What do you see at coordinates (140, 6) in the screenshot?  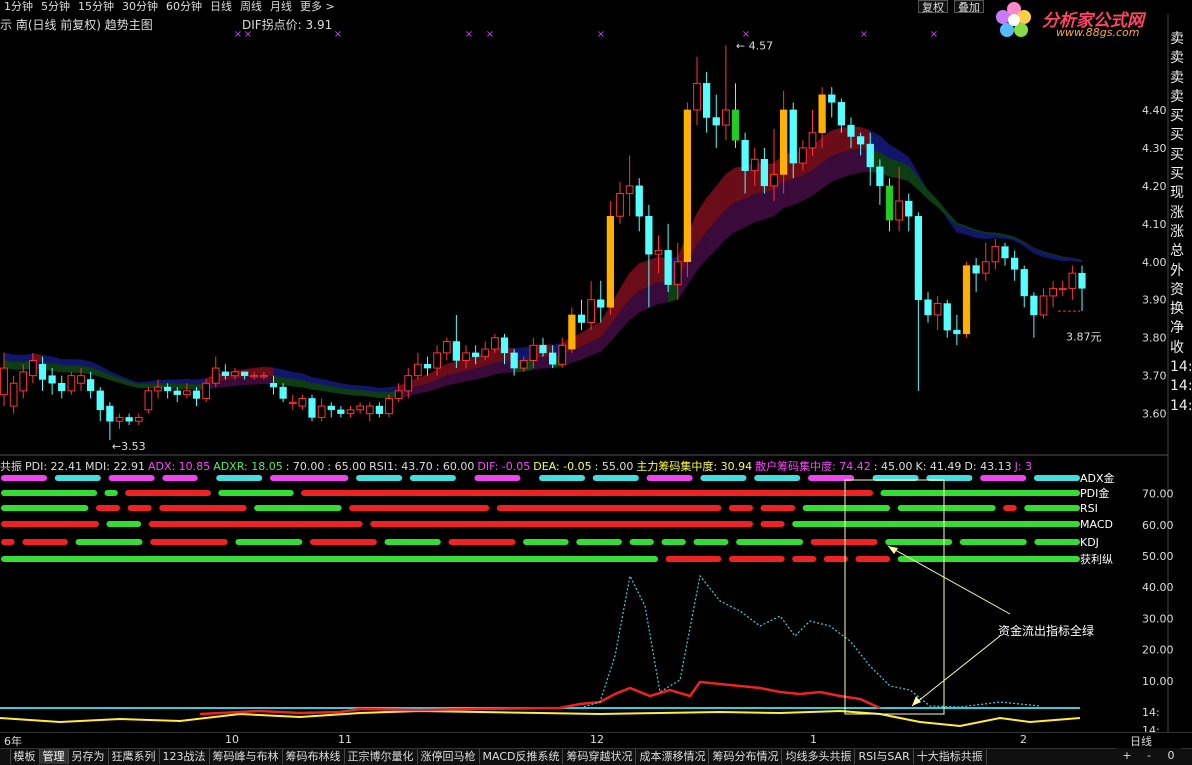 I see `period-tab-3: 30分钟` at bounding box center [140, 6].